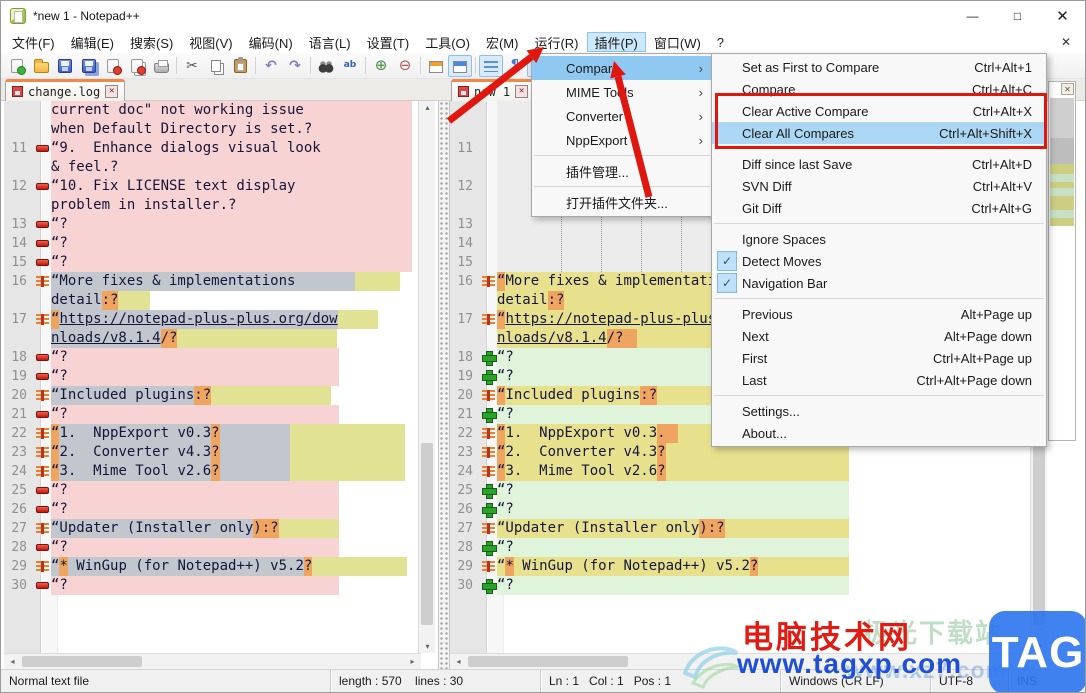  What do you see at coordinates (879, 358) in the screenshot?
I see `submenu-item-first: First Ctrl+Alt+Page up` at bounding box center [879, 358].